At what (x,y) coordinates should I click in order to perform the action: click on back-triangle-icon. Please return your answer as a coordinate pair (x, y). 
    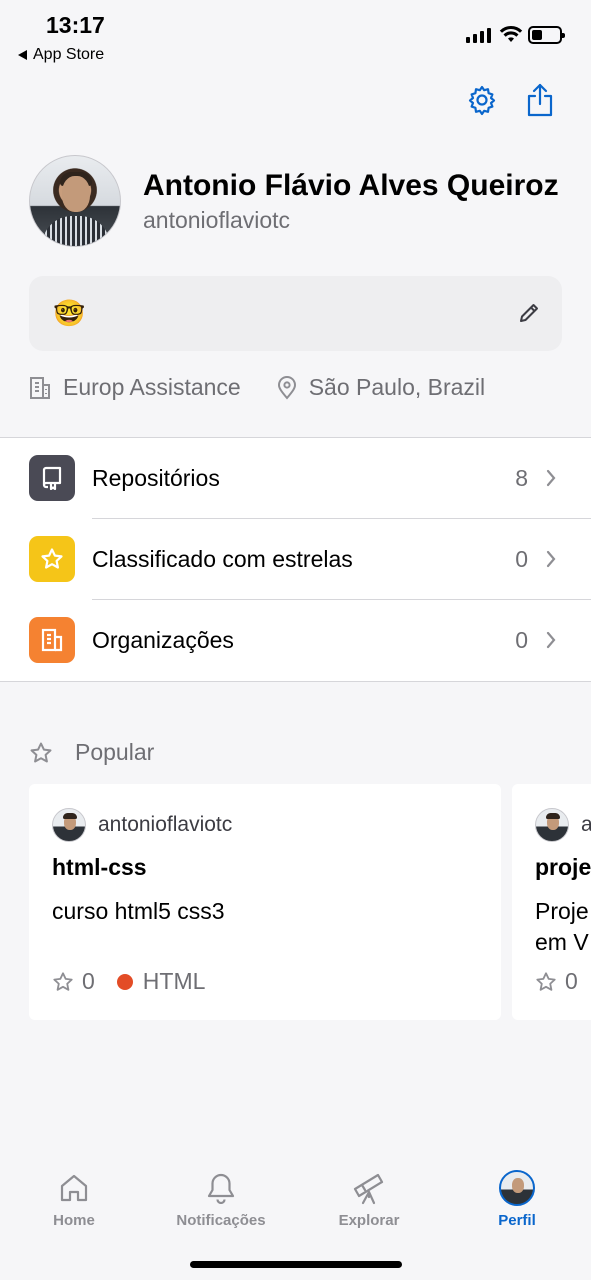
    Looking at the image, I should click on (22, 55).